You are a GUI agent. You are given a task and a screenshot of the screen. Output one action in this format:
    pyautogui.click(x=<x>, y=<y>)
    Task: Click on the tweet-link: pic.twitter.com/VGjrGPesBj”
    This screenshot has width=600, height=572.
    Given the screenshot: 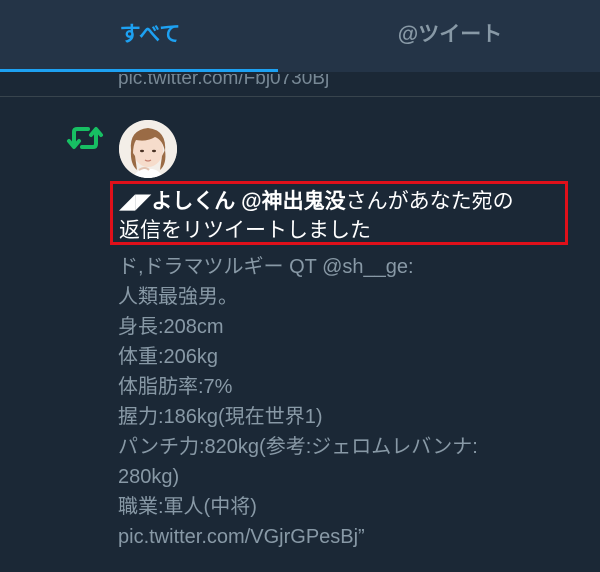 What is the action you would take?
    pyautogui.click(x=348, y=537)
    